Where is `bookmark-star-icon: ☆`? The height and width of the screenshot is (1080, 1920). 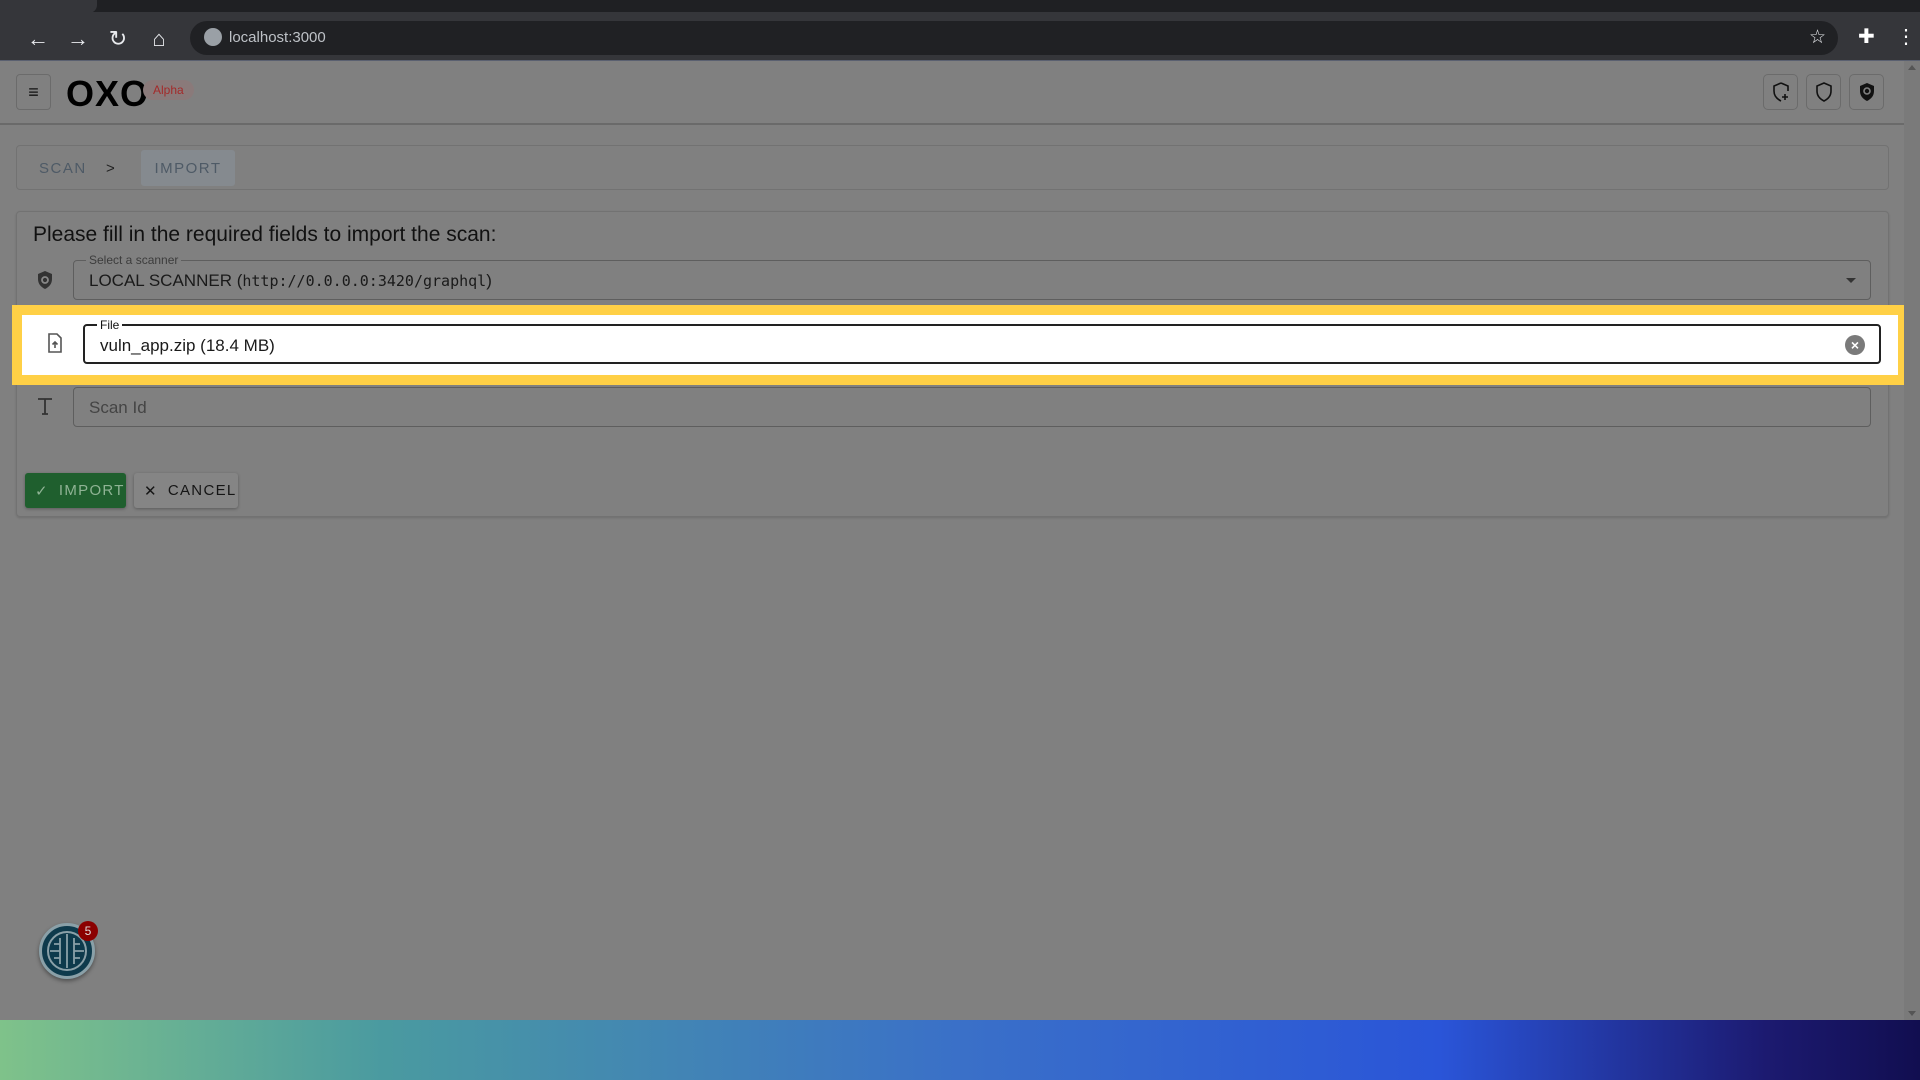 bookmark-star-icon: ☆ is located at coordinates (1817, 37).